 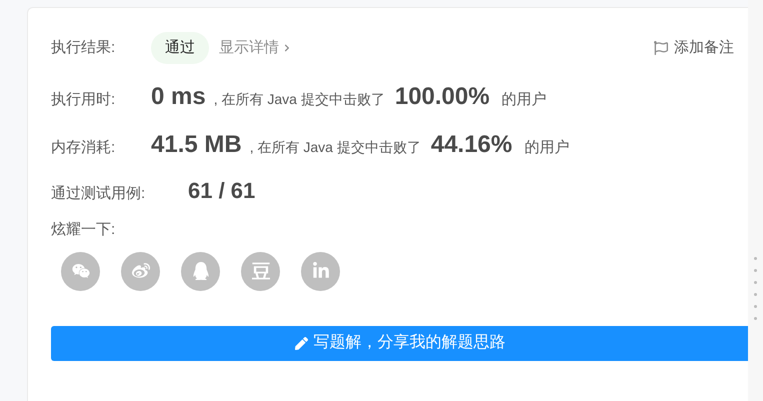 What do you see at coordinates (98, 194) in the screenshot?
I see `test-cases-label: 通过测试用例:` at bounding box center [98, 194].